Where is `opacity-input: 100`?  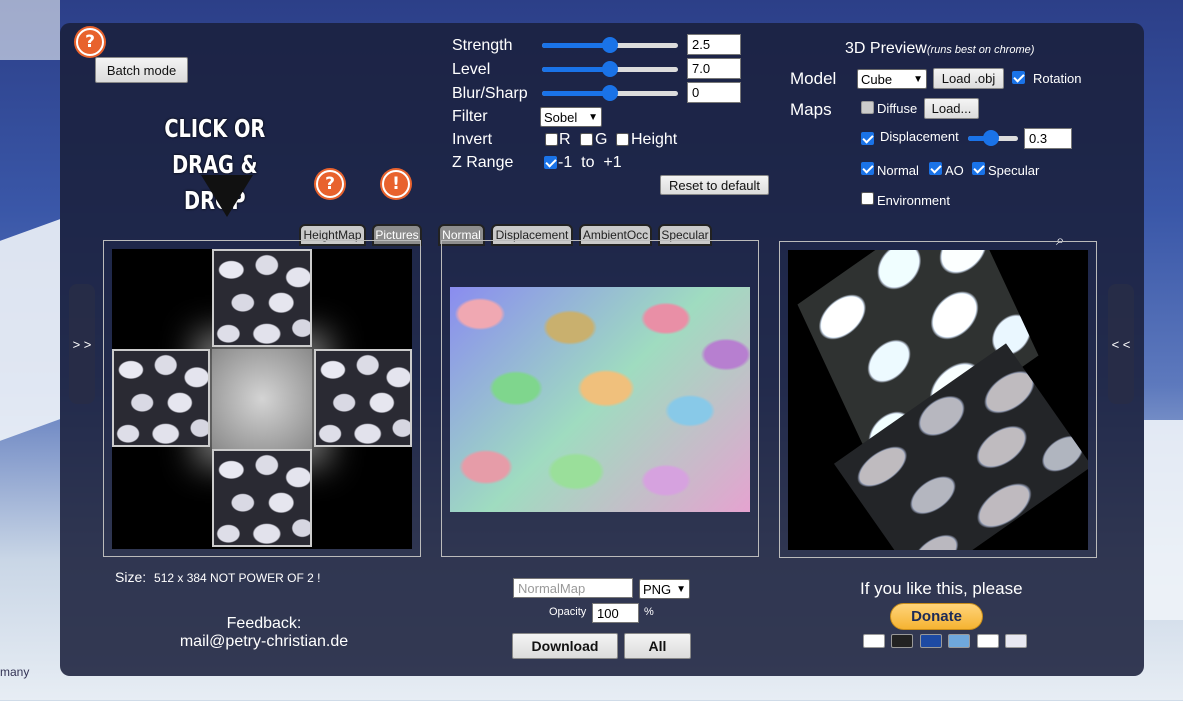 opacity-input: 100 is located at coordinates (615, 613).